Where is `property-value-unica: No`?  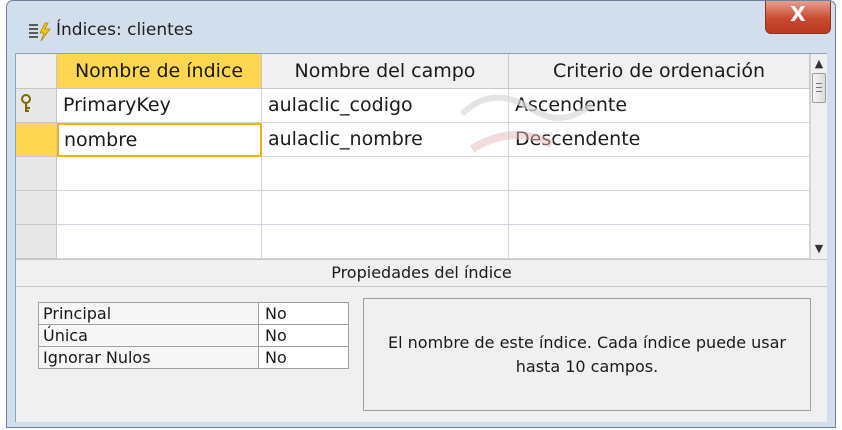
property-value-unica: No is located at coordinates (303, 335).